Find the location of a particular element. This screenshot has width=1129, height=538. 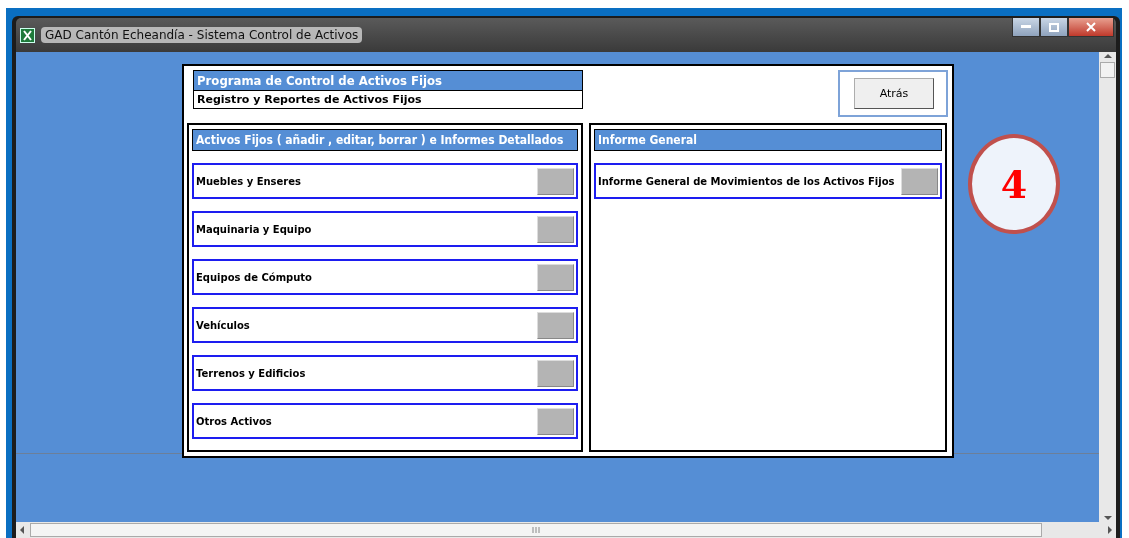

maximize-icon is located at coordinates (1054, 27).